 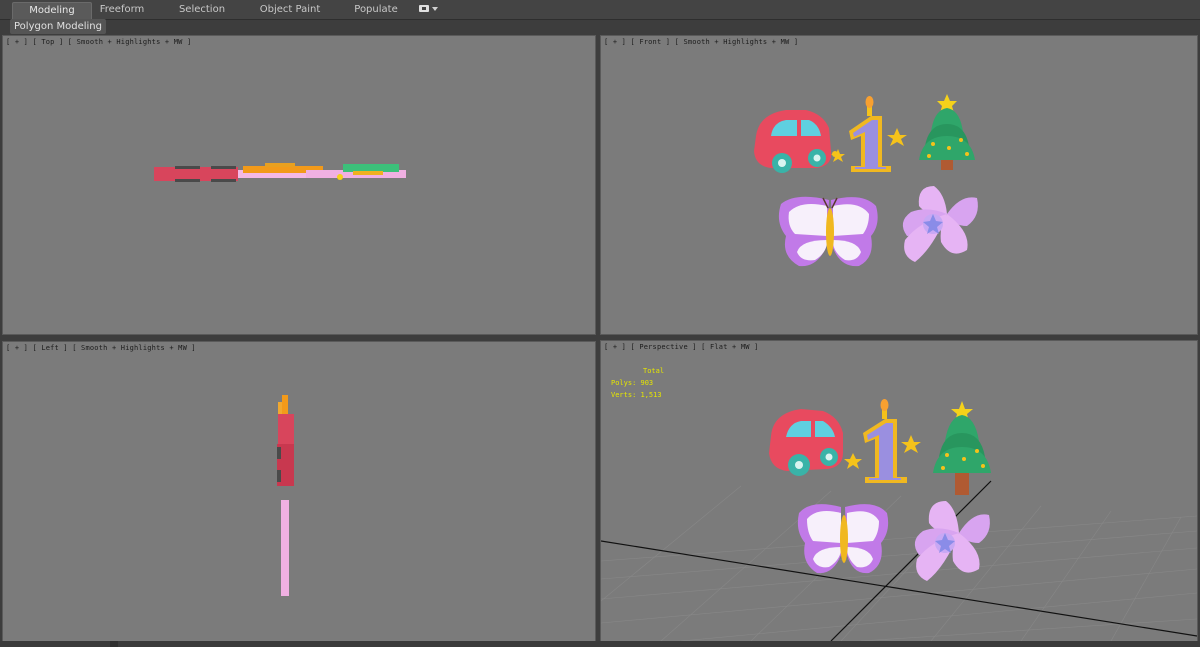 I want to click on flower-left-silhouette, so click(x=285, y=548).